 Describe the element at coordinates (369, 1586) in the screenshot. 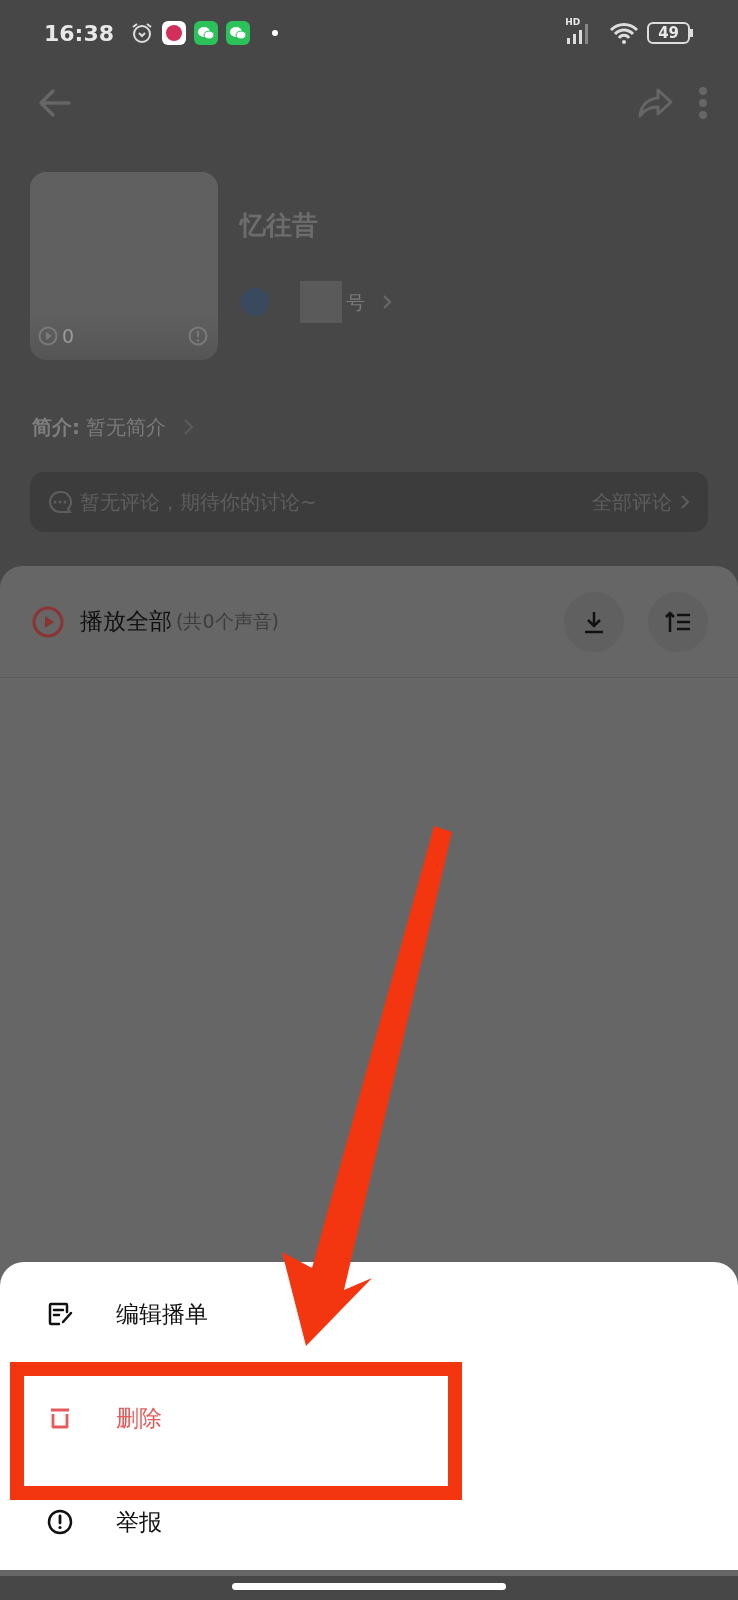

I see `home-indicator` at that location.